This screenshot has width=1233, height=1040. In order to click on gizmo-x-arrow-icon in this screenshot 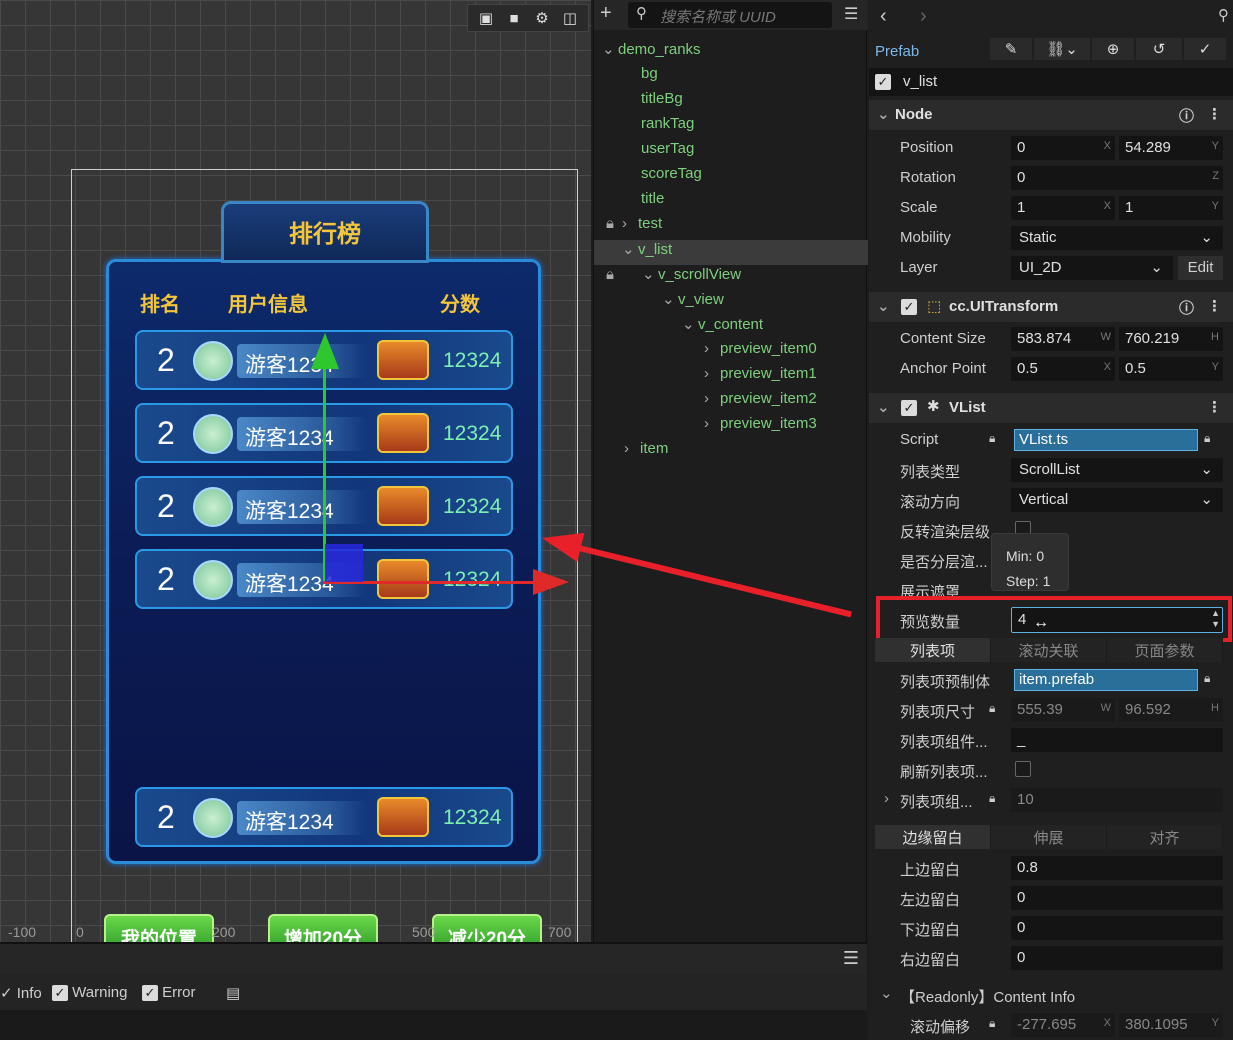, I will do `click(551, 582)`.